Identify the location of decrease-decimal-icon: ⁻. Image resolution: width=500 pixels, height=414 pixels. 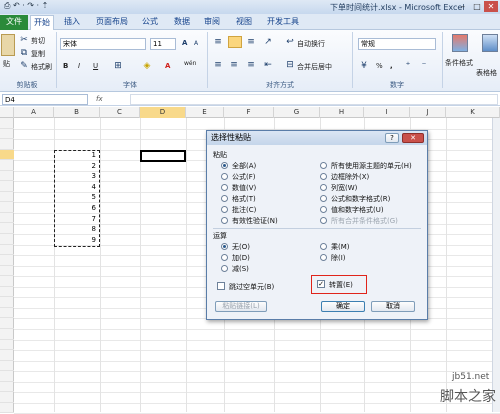
(424, 66).